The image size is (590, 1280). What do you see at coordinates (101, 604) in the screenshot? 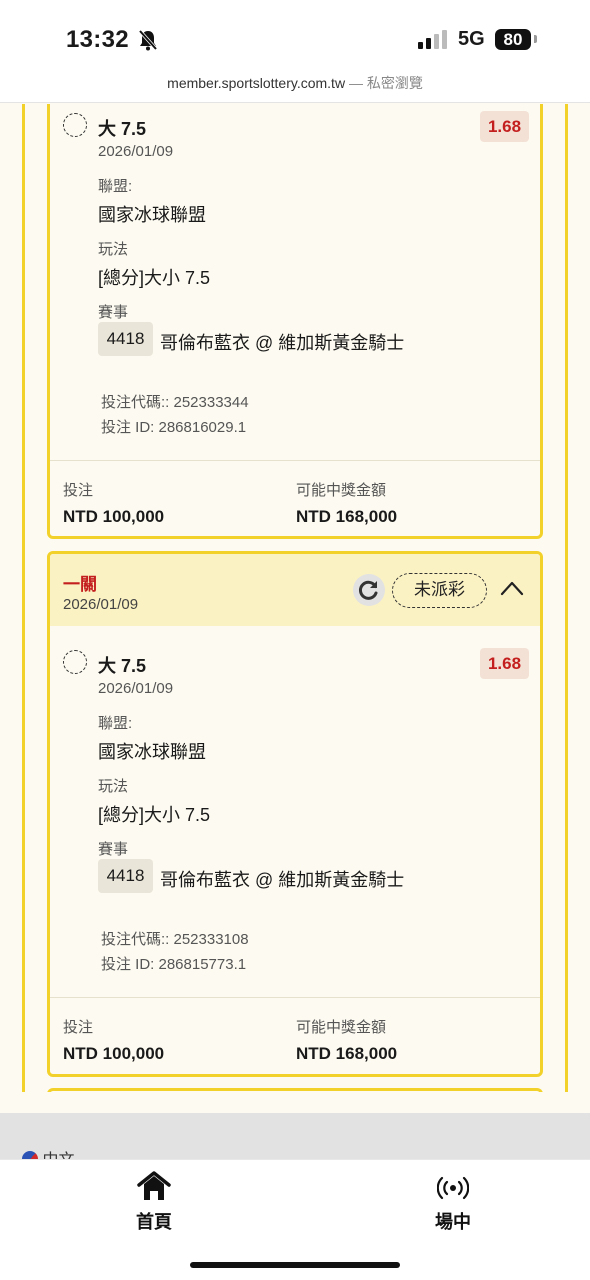
I see `bet-date: 2026/01/09` at bounding box center [101, 604].